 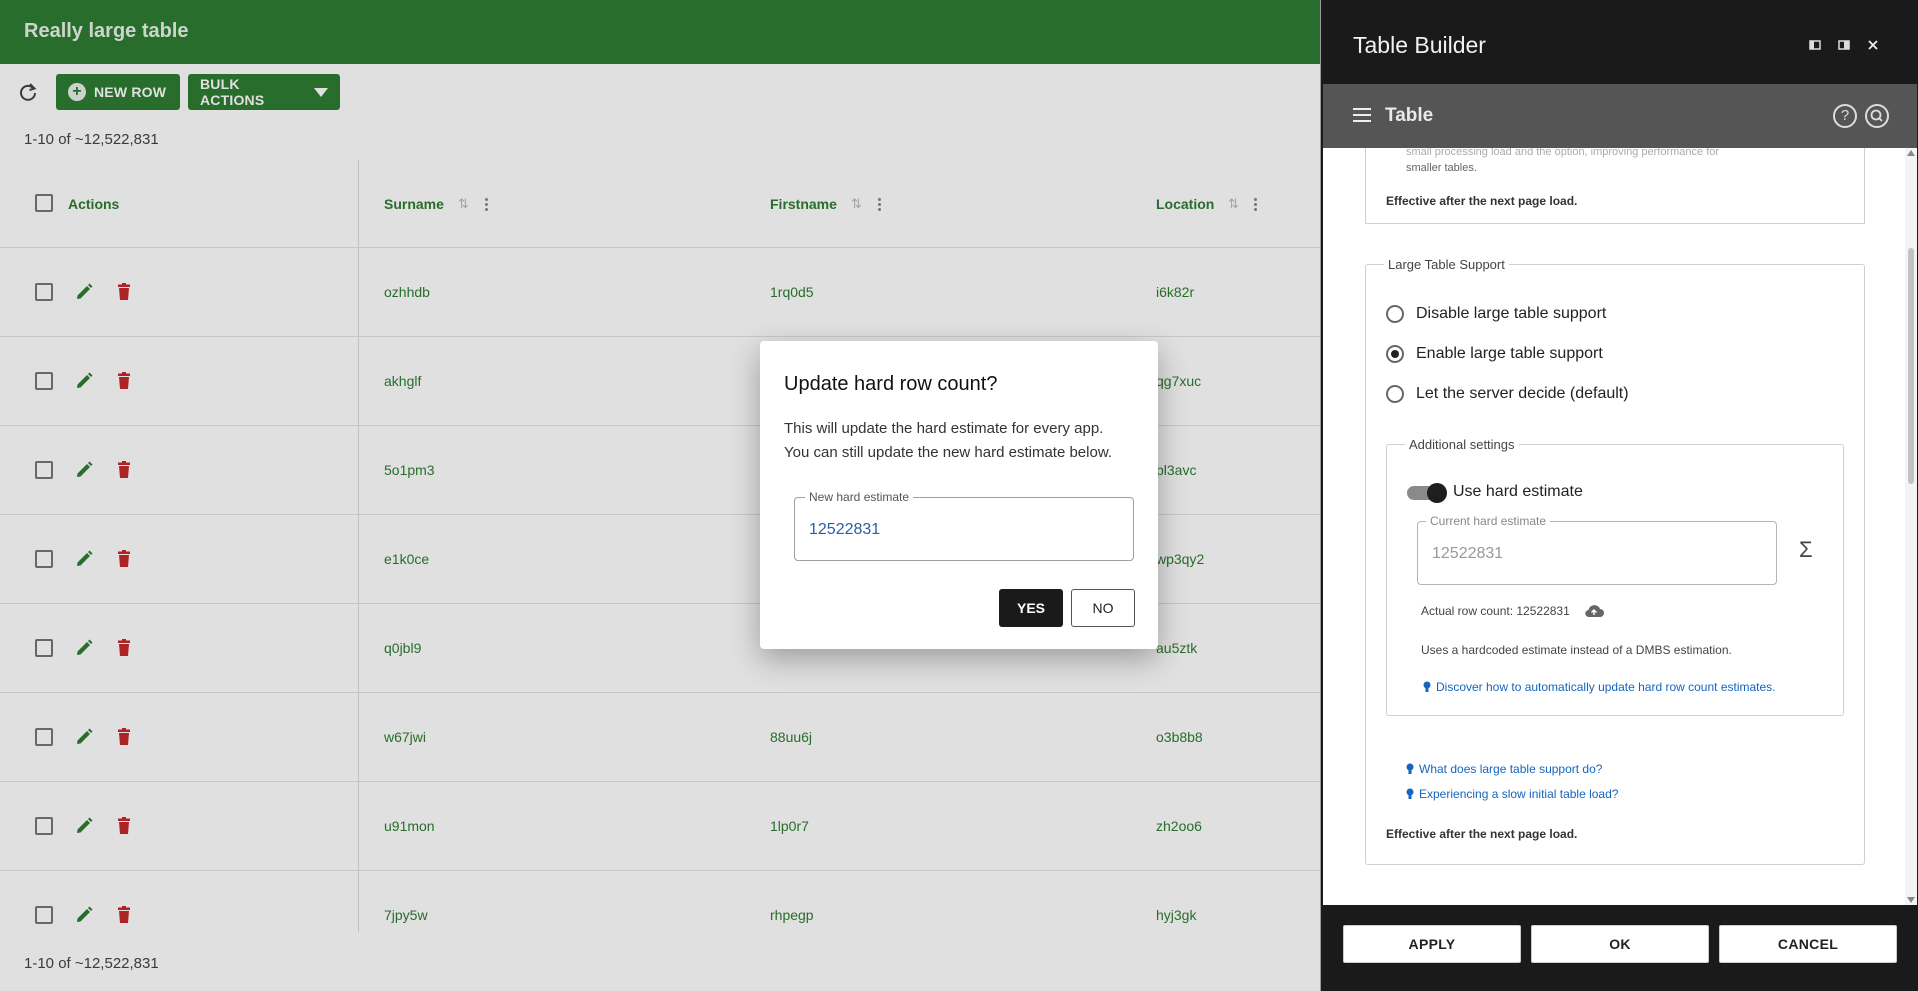 I want to click on slow-load-link: Experiencing a slow initial table load?, so click(x=1512, y=794).